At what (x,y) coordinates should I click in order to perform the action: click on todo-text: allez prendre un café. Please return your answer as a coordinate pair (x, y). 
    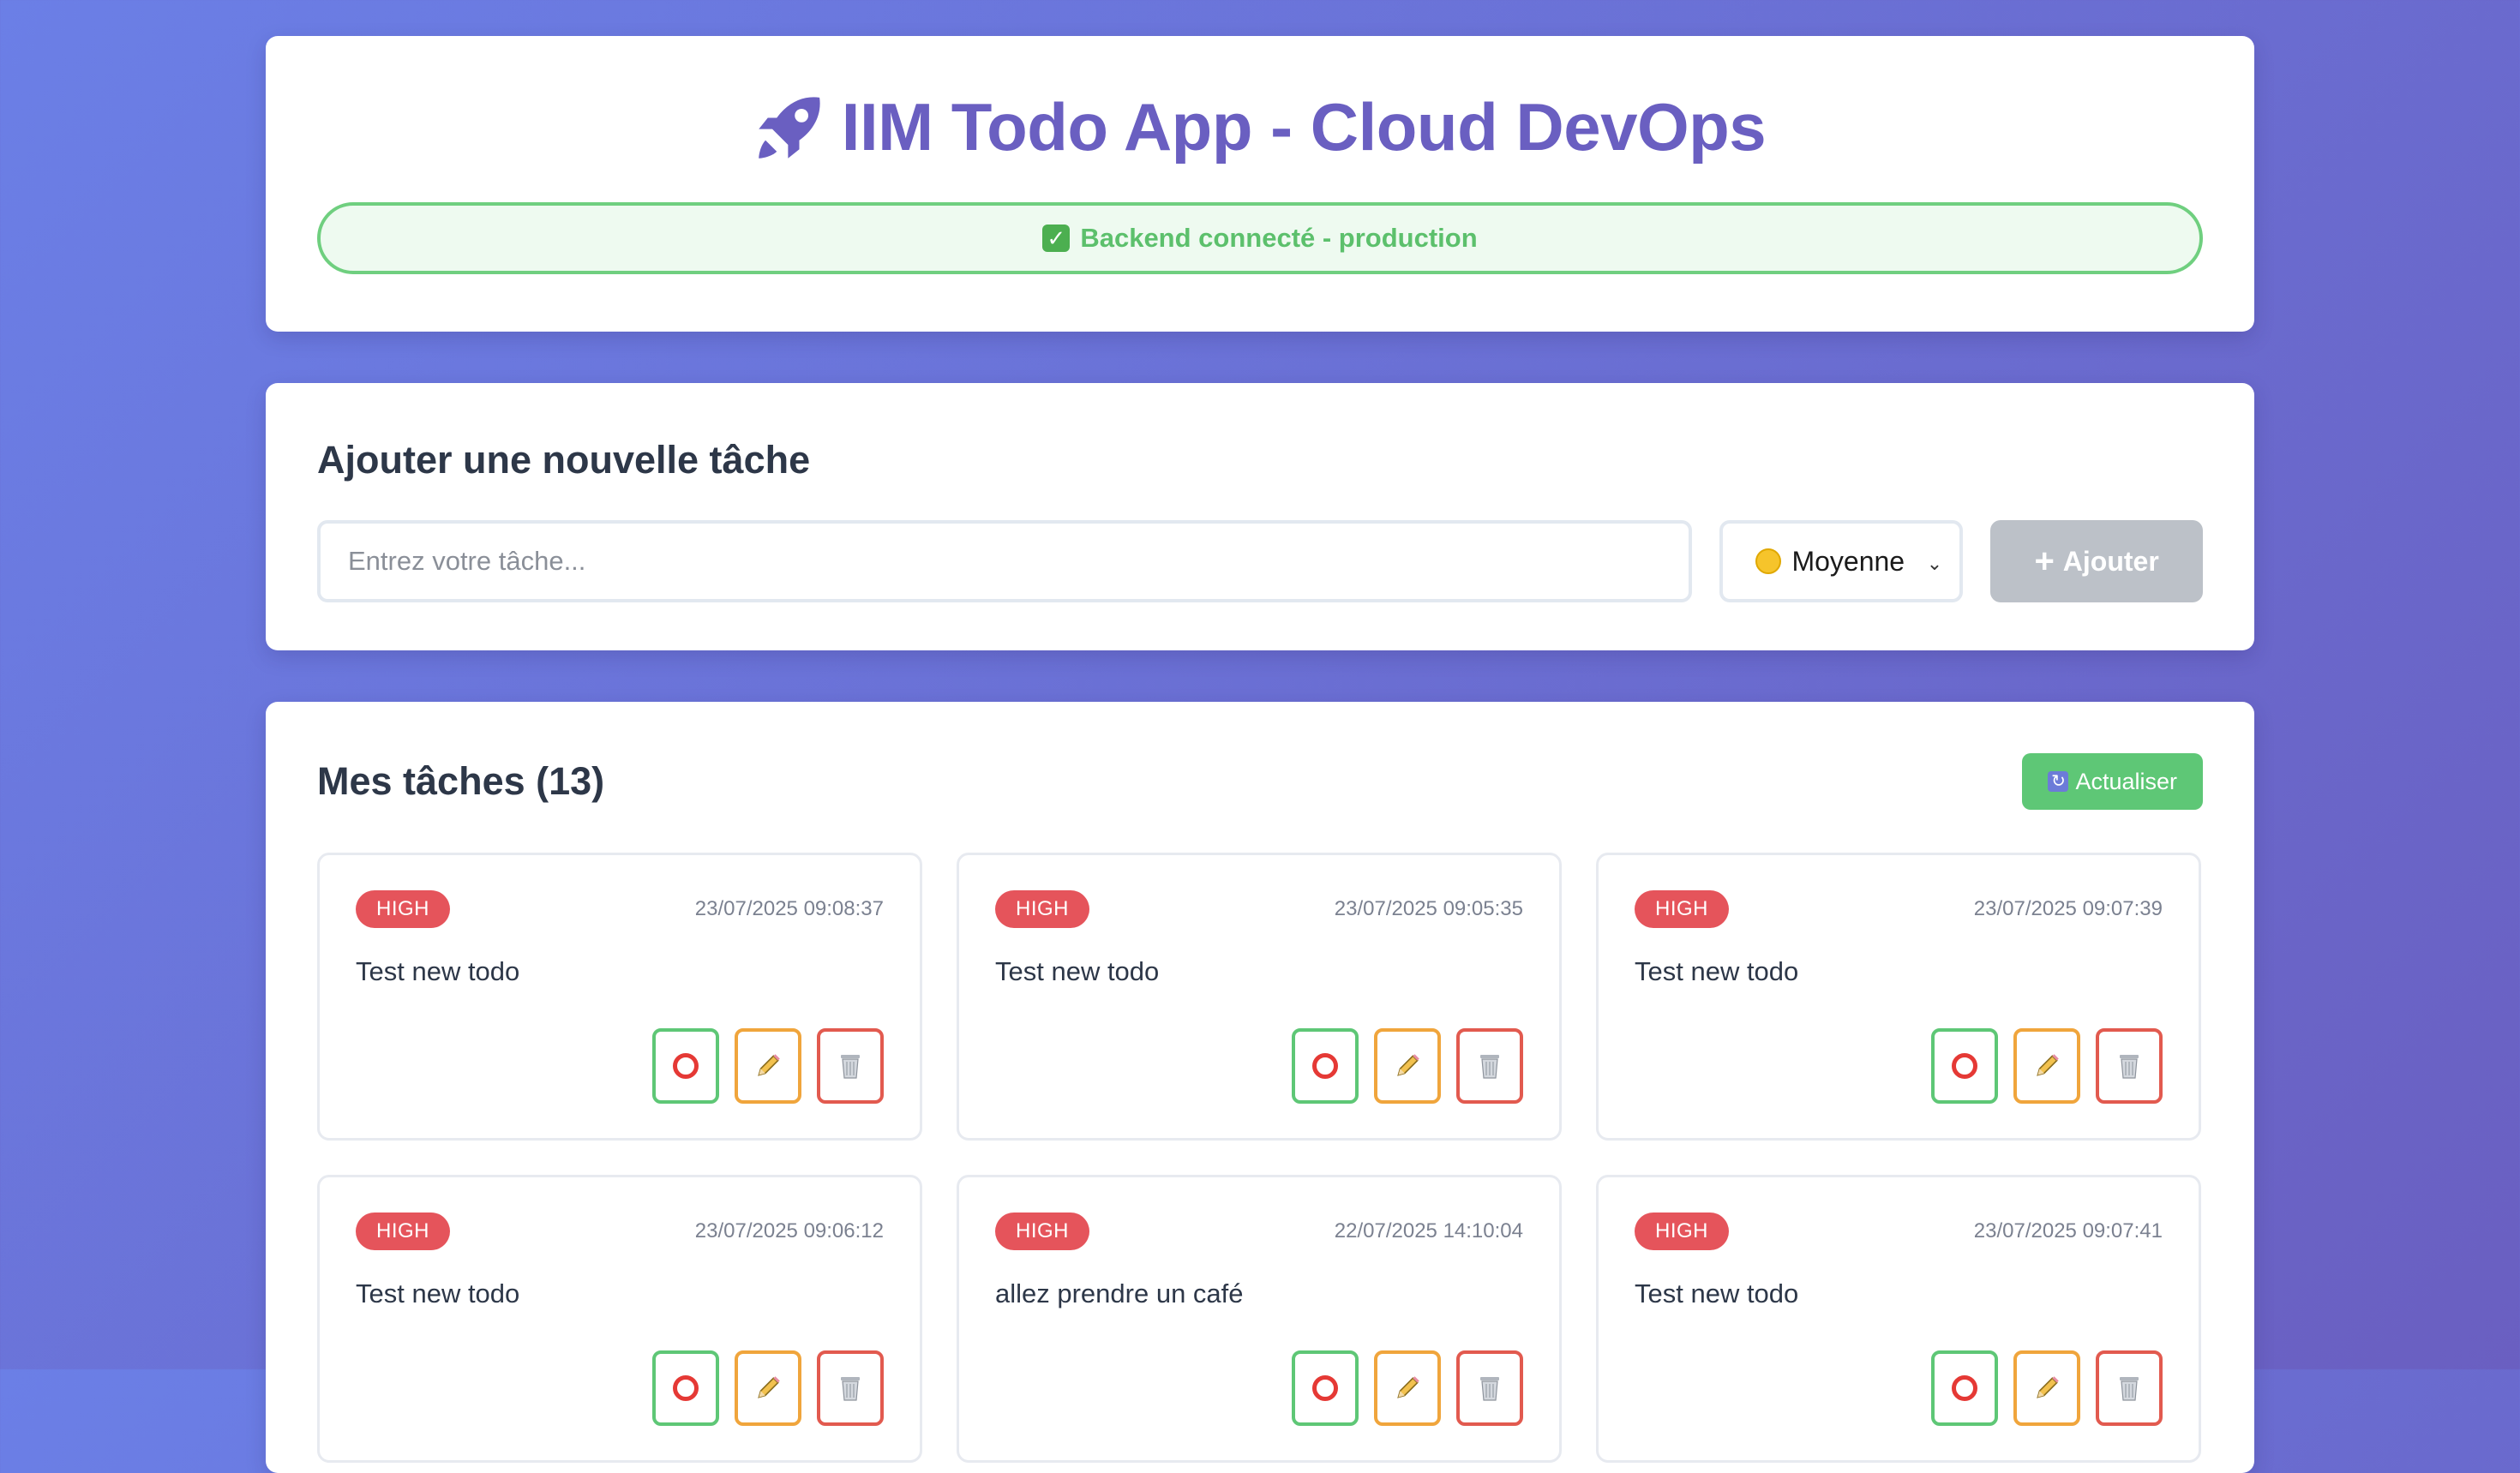
    Looking at the image, I should click on (1119, 1293).